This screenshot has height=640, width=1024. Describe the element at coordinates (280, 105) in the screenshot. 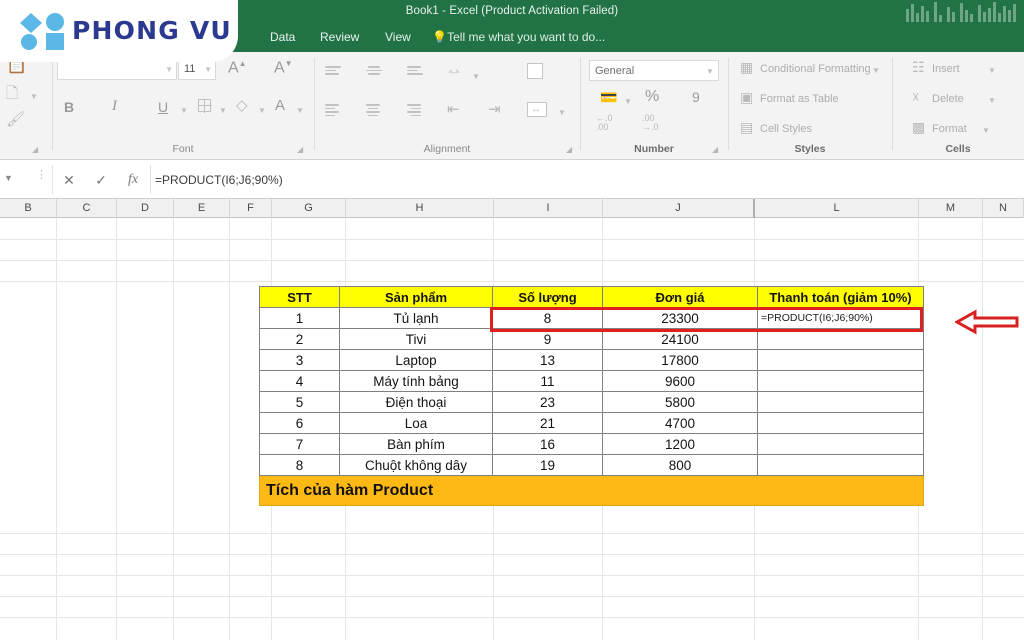

I see `font-color-icon: A` at that location.